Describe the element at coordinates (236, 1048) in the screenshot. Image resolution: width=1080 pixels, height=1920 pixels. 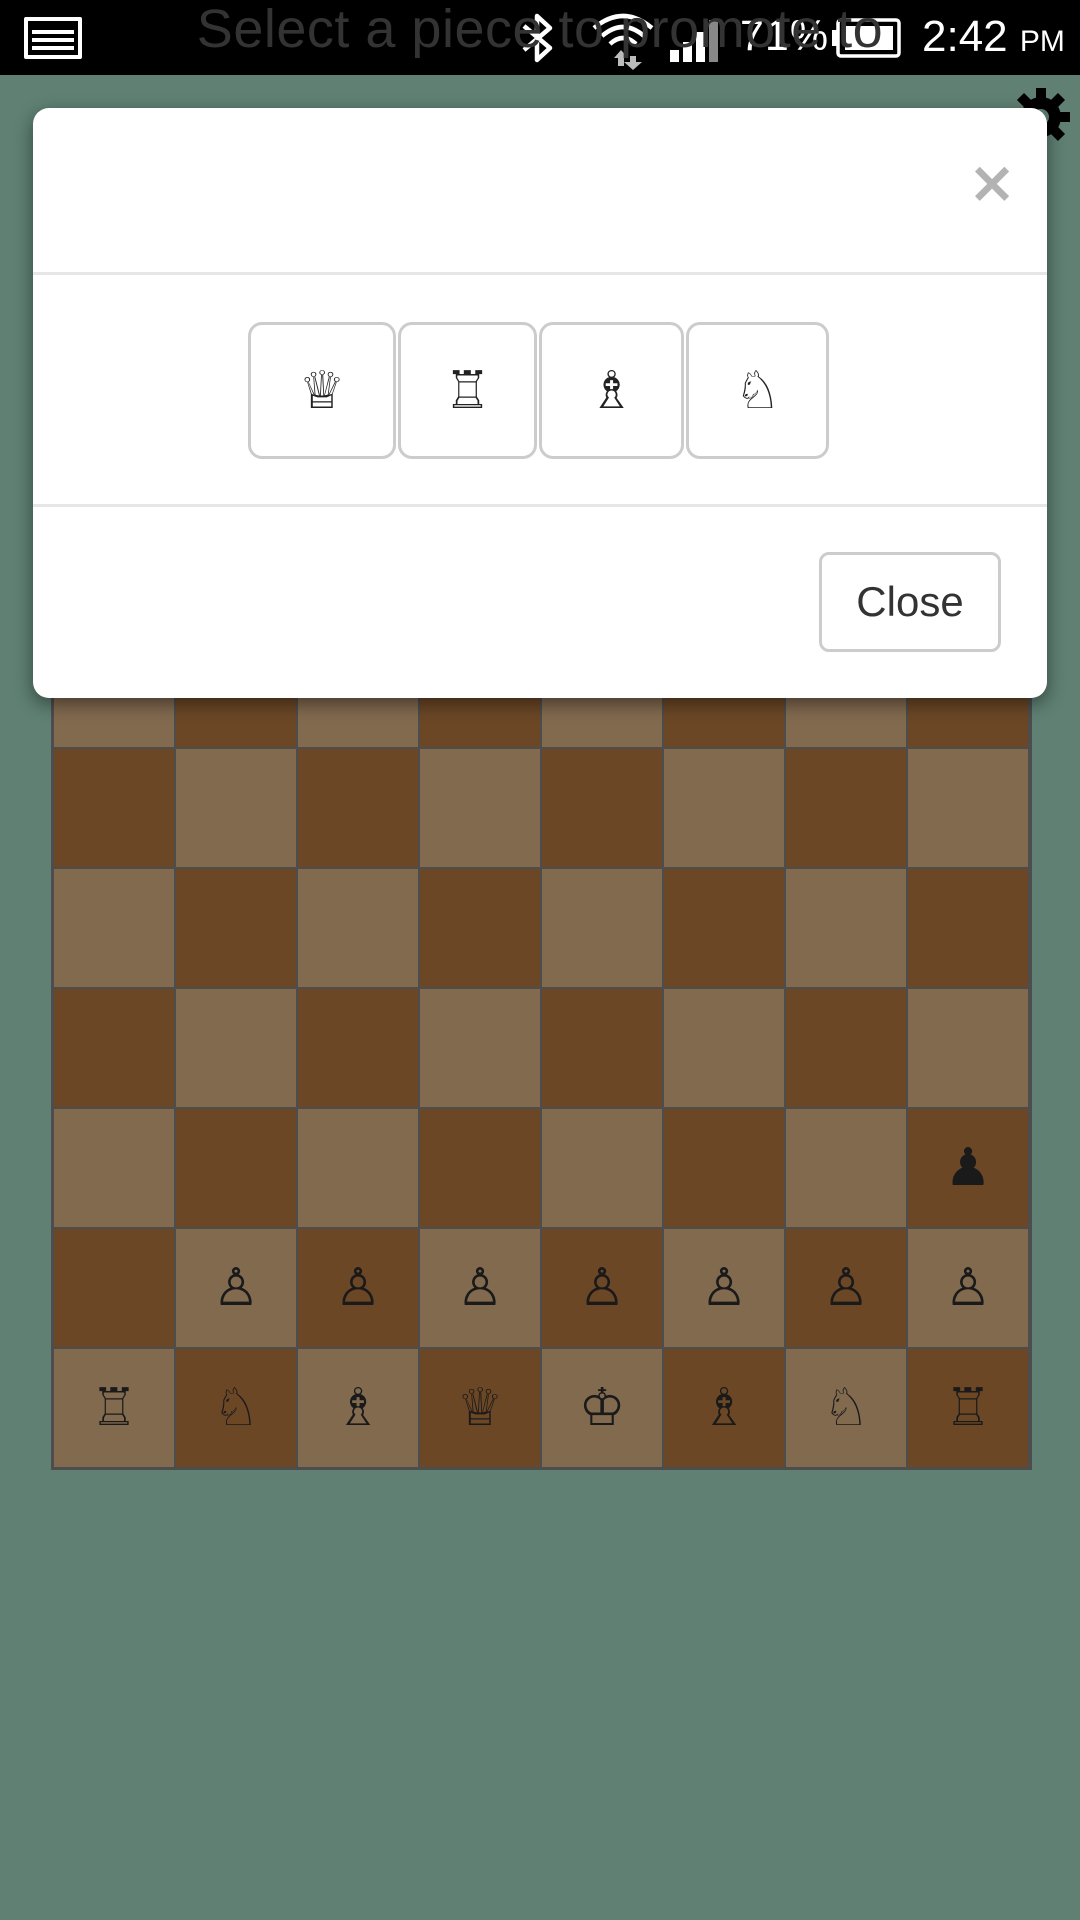
I see `square-b4` at that location.